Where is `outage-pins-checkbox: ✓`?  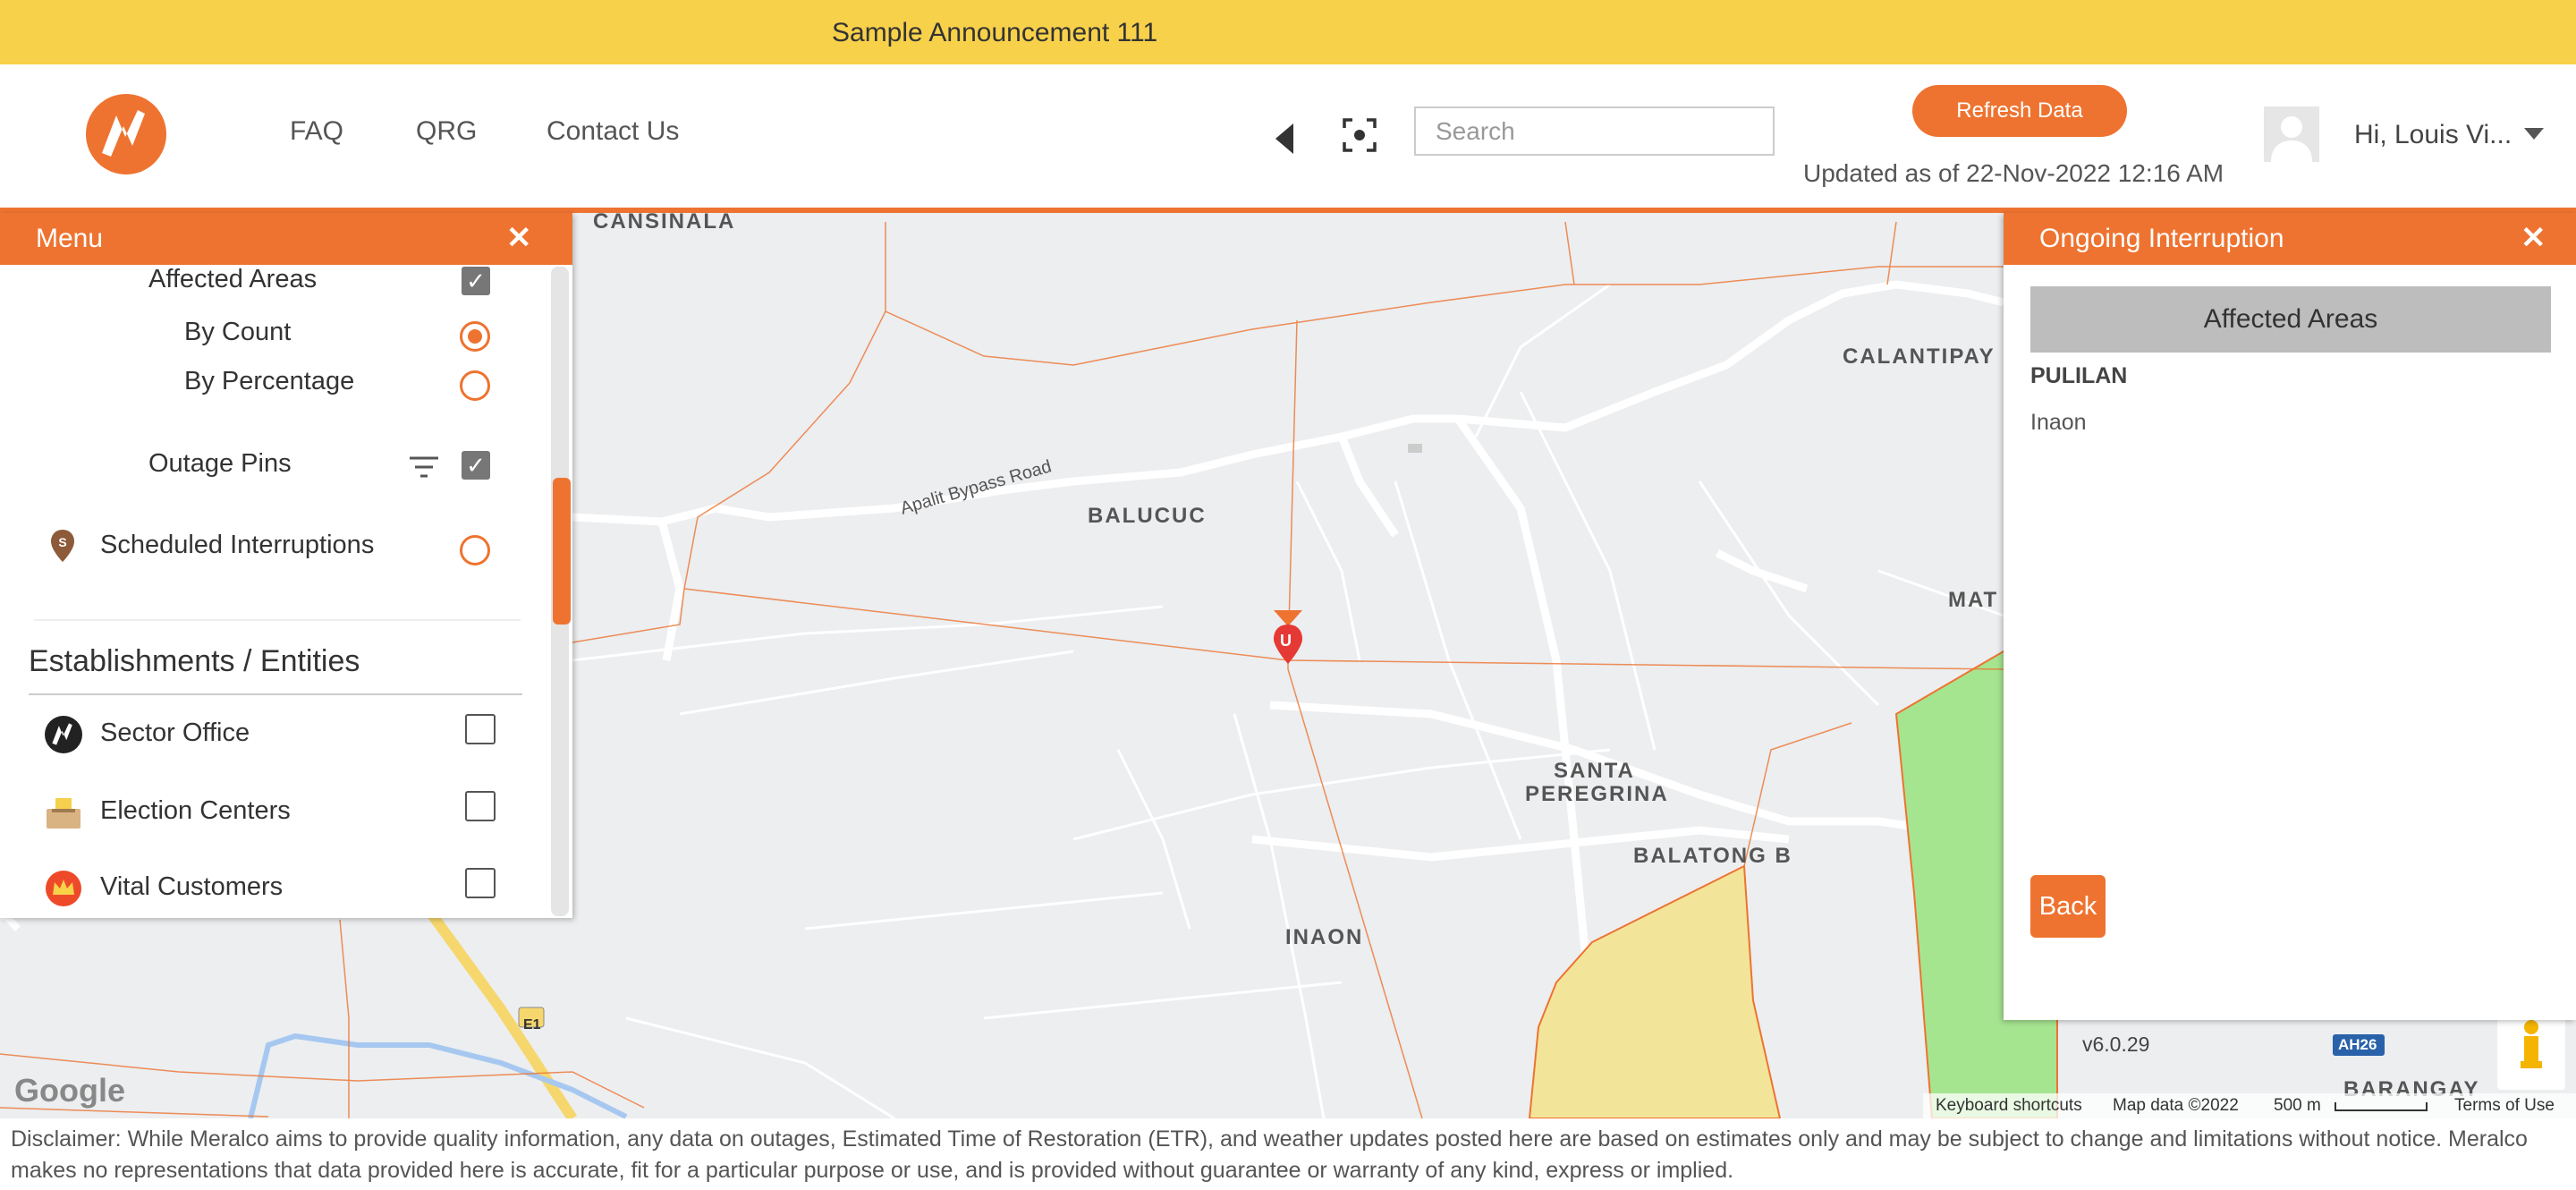 outage-pins-checkbox: ✓ is located at coordinates (476, 465).